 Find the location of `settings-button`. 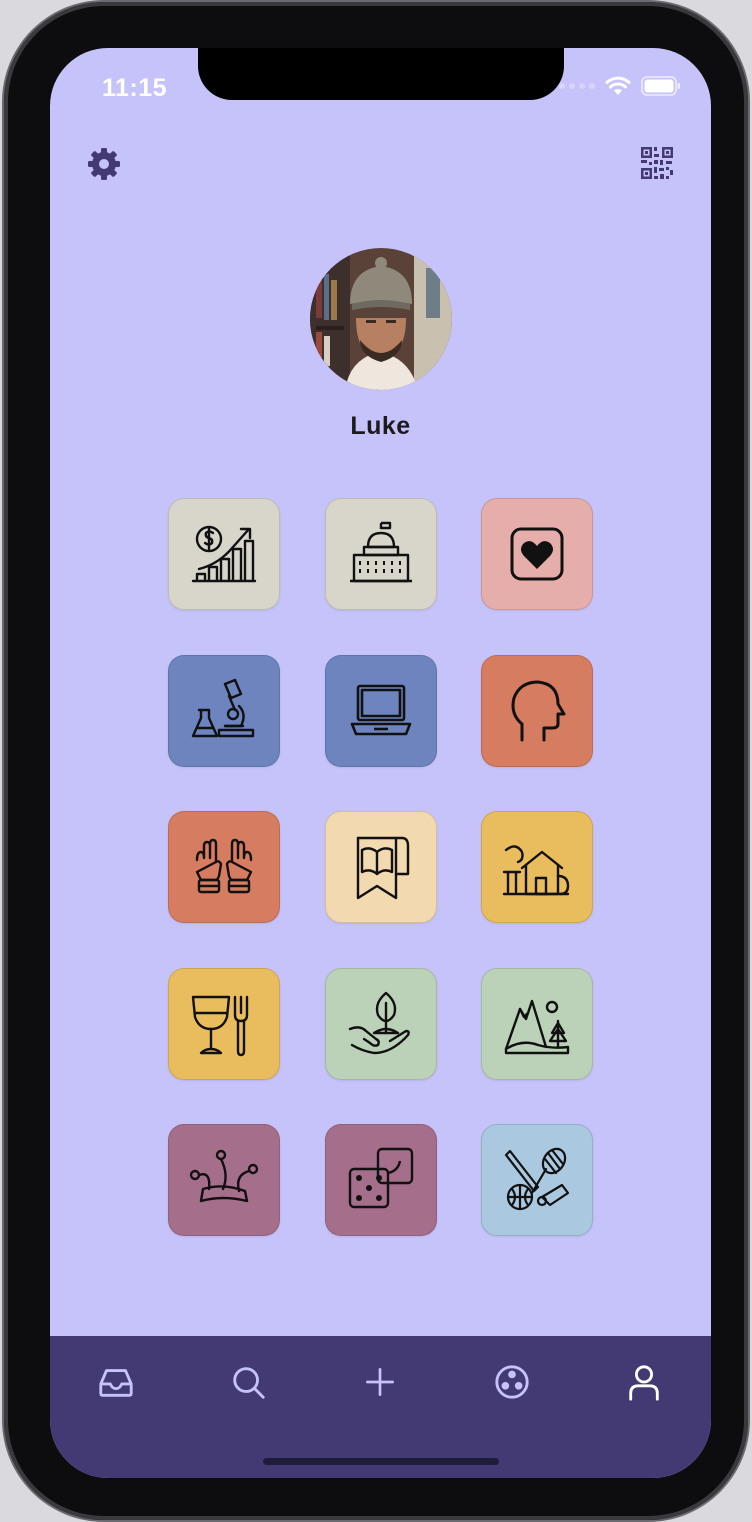

settings-button is located at coordinates (104, 164).